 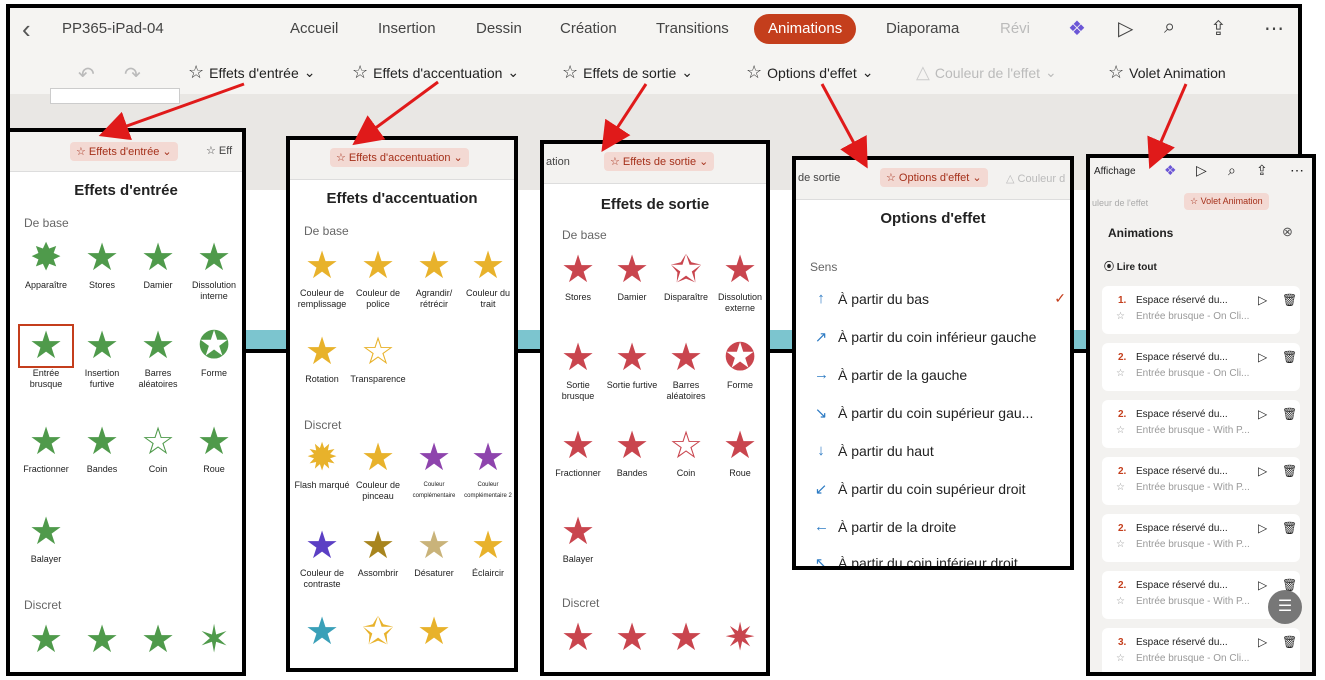 What do you see at coordinates (686, 275) in the screenshot?
I see `effect-item: ✩ Disparaître` at bounding box center [686, 275].